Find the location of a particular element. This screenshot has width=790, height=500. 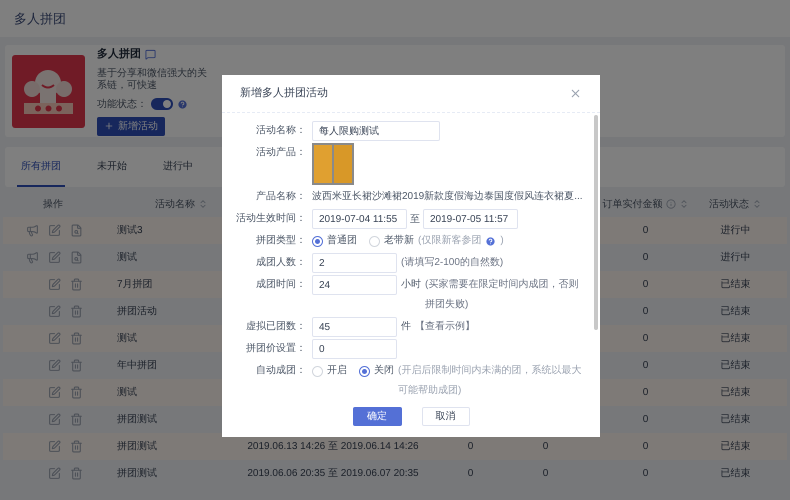

field-label: 自动成团： is located at coordinates (281, 370).